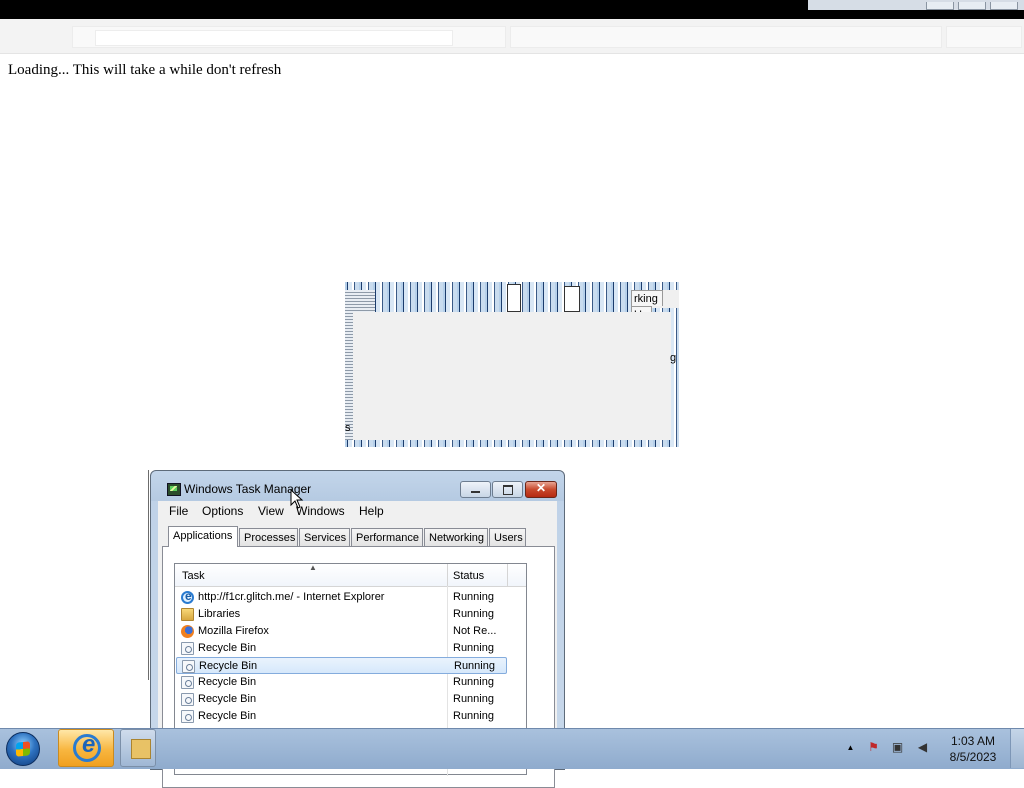 The image size is (1024, 788). Describe the element at coordinates (1017, 748) in the screenshot. I see `show-desktop-button` at that location.